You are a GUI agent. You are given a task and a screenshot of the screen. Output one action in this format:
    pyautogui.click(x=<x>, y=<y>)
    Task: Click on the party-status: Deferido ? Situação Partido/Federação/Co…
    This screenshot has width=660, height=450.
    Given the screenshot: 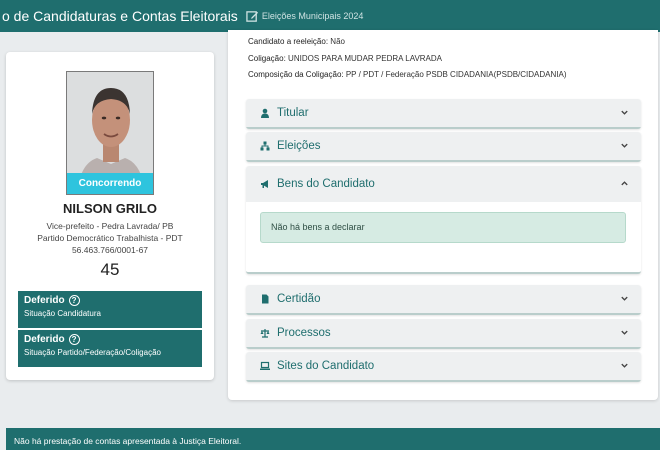 What is the action you would take?
    pyautogui.click(x=110, y=348)
    